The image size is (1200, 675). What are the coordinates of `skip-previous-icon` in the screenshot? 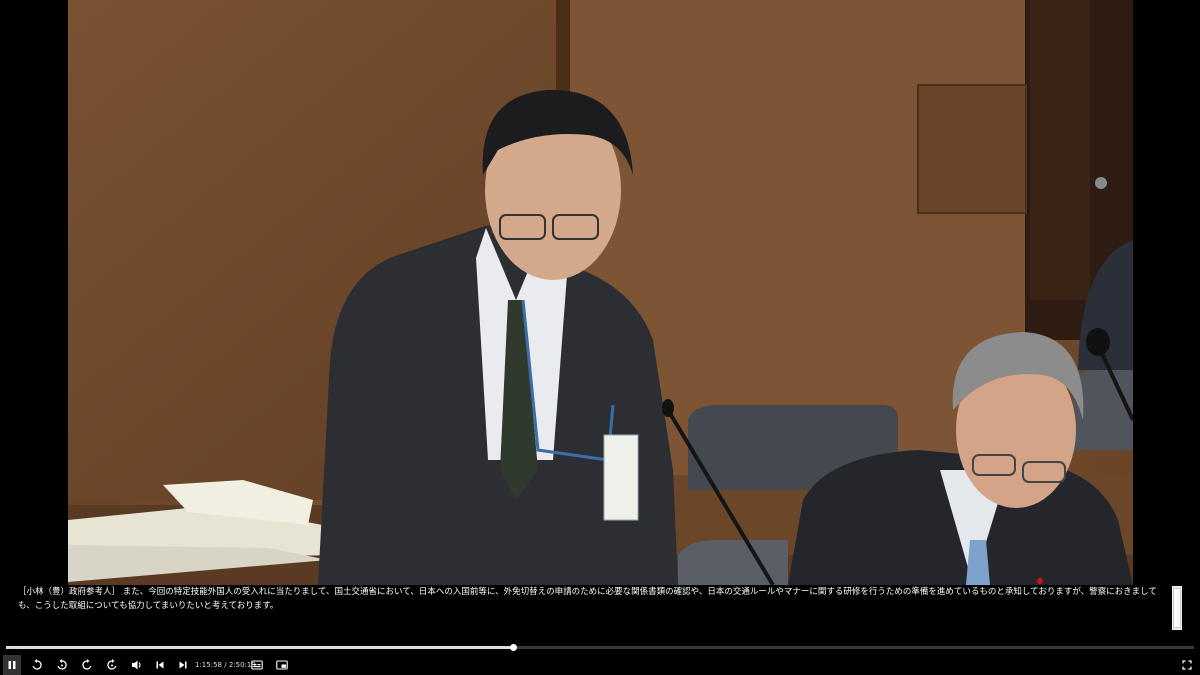 It's located at (160, 665).